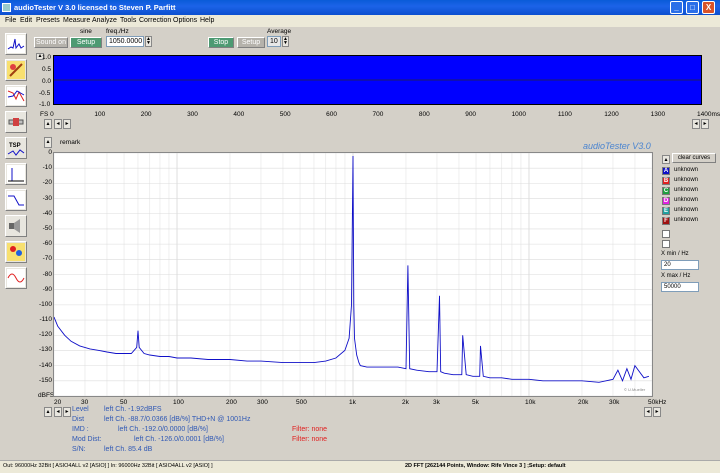 Image resolution: width=720 pixels, height=473 pixels. I want to click on fft-x-tick: 300, so click(262, 402).